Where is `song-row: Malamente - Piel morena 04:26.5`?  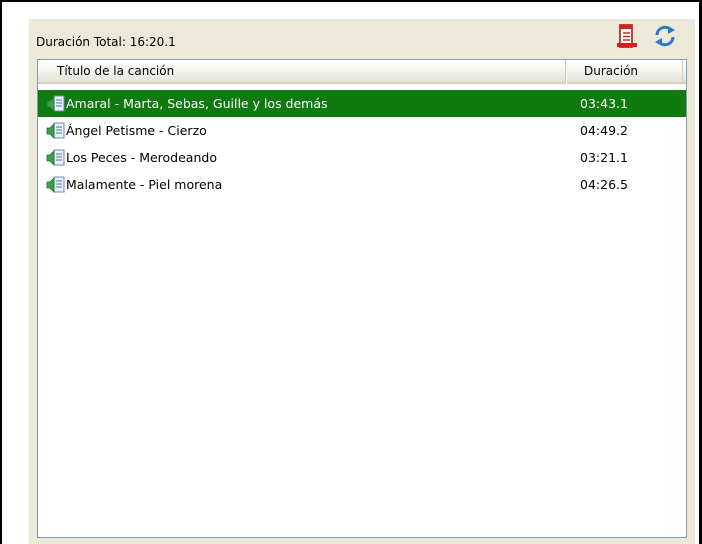 song-row: Malamente - Piel morena 04:26.5 is located at coordinates (362, 184).